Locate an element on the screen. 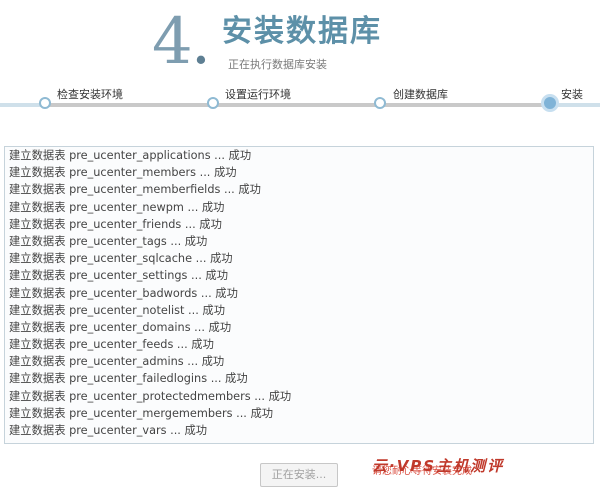 The height and width of the screenshot is (491, 600). log-line: 建立数据表 pre_ucenter_friends ... 成功 is located at coordinates (115, 224).